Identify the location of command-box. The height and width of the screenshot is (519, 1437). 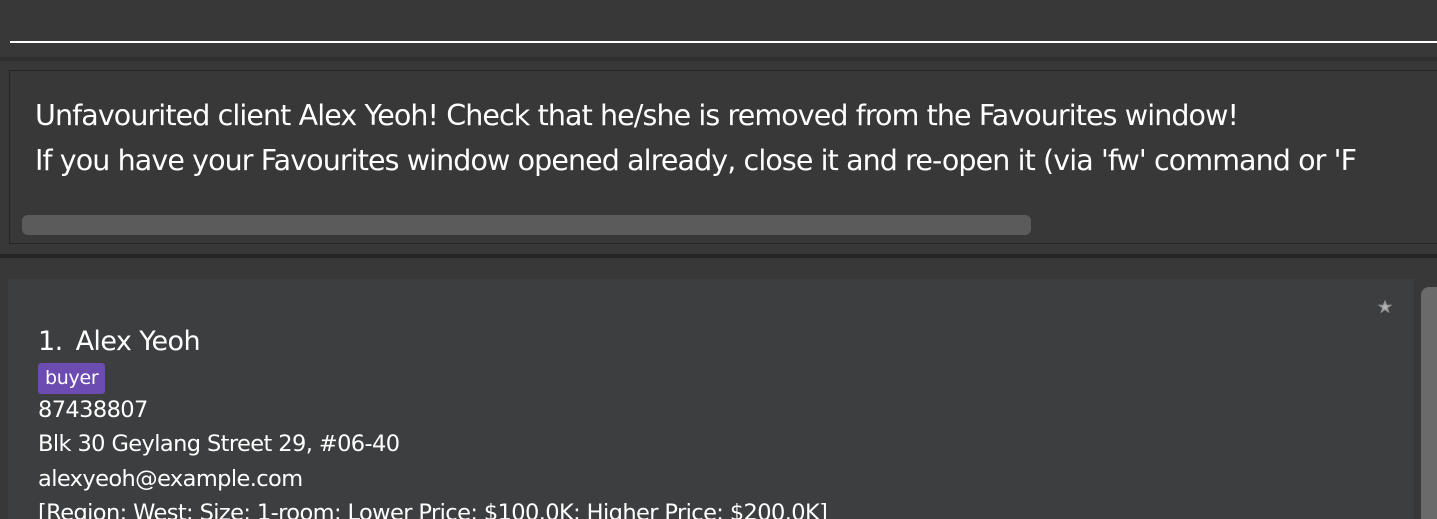
(718, 28).